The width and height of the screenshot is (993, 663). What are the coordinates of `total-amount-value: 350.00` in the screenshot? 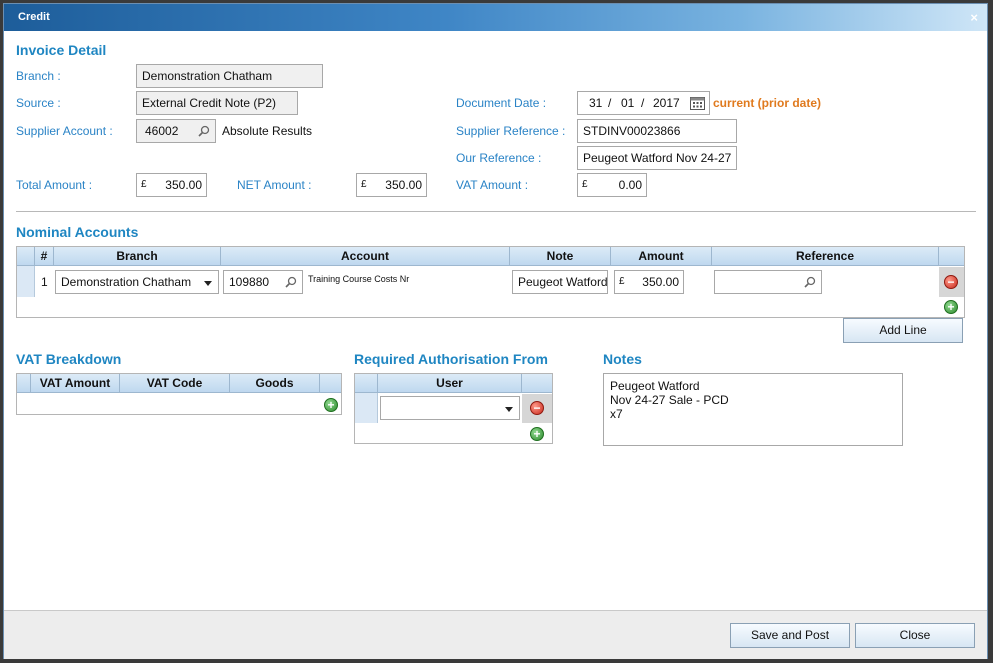 It's located at (183, 185).